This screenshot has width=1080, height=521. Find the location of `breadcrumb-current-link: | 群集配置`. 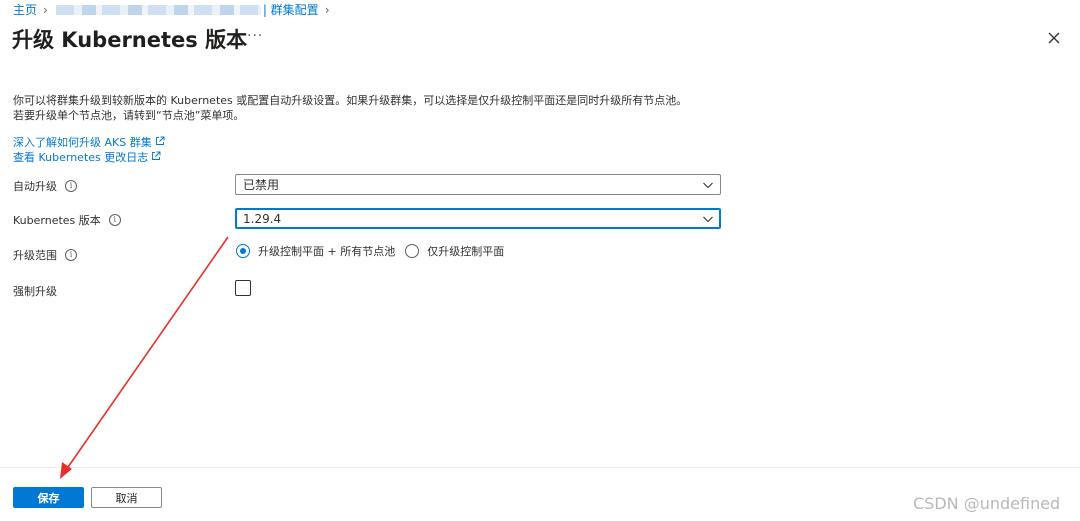

breadcrumb-current-link: | 群集配置 is located at coordinates (291, 9).